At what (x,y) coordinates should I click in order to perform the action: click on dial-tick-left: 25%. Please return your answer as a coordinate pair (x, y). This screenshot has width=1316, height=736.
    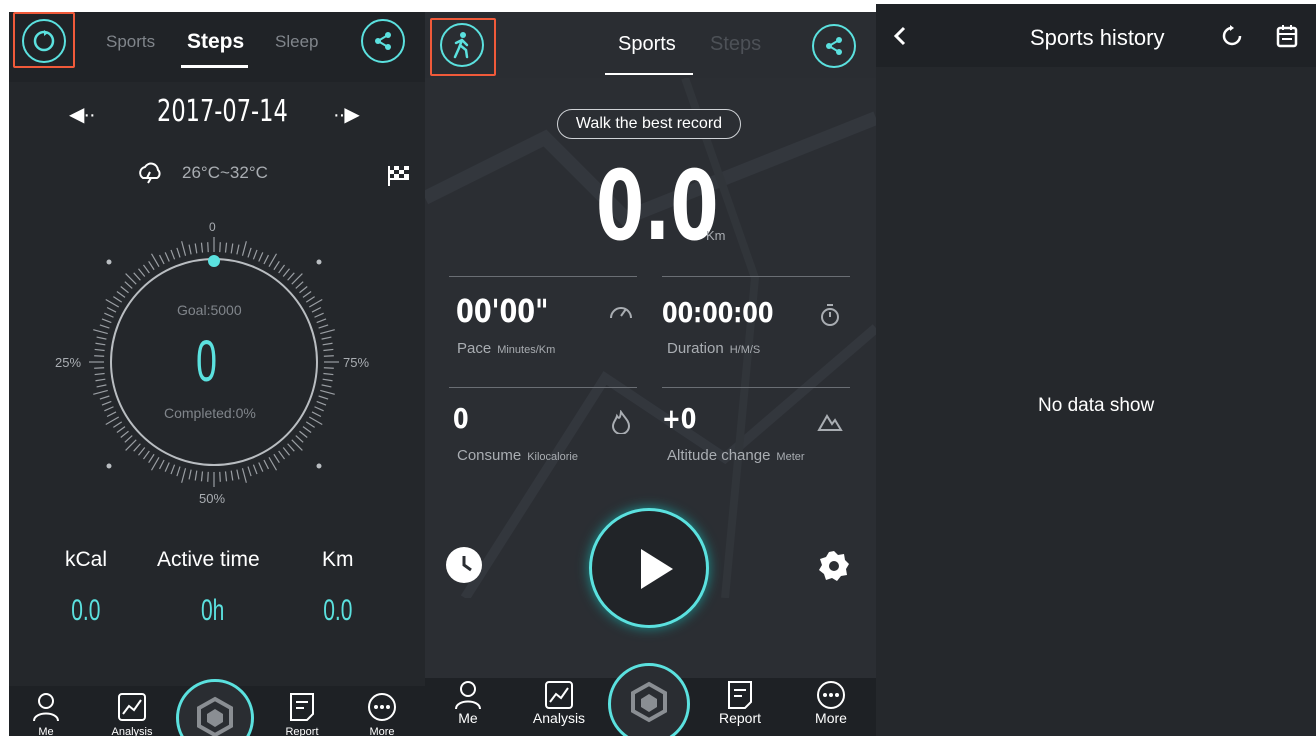
    Looking at the image, I should click on (68, 362).